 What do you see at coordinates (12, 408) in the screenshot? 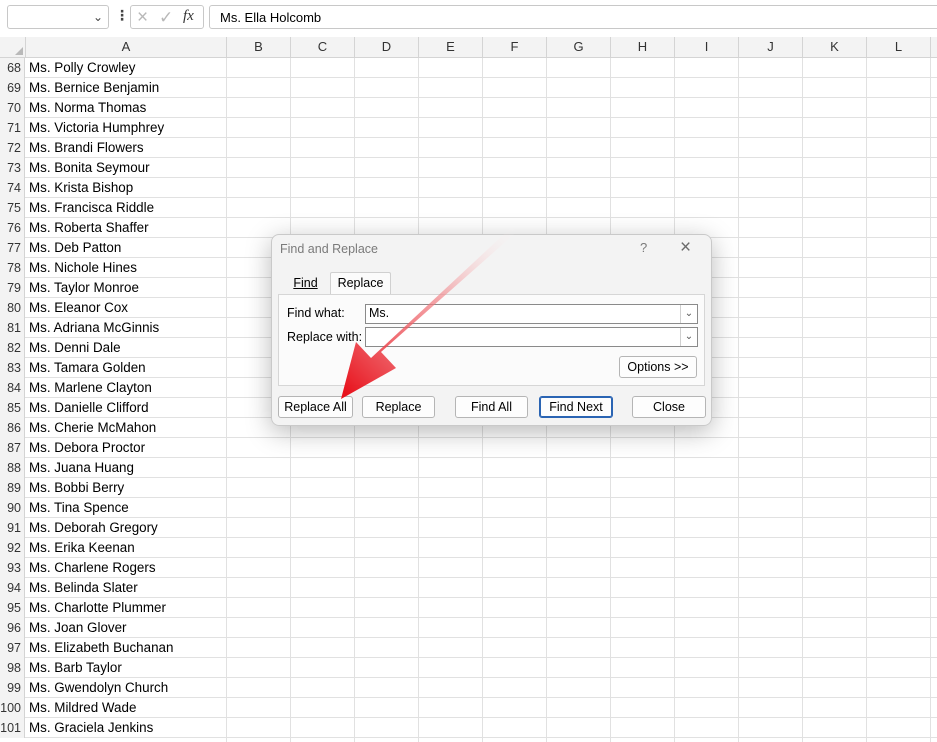
I see `row-number: 85` at bounding box center [12, 408].